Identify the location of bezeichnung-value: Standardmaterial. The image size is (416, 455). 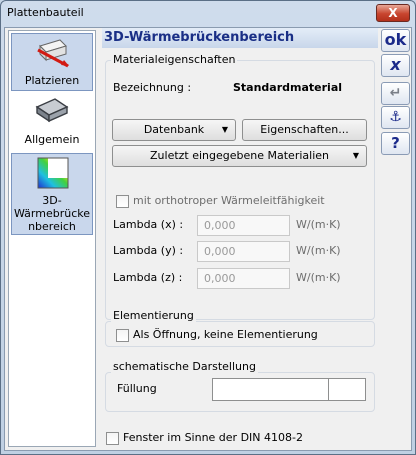
(288, 87).